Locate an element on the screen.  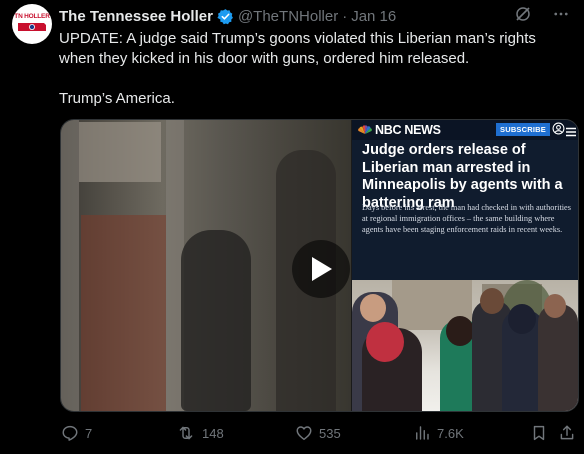
verified-badge-icon is located at coordinates (225, 16).